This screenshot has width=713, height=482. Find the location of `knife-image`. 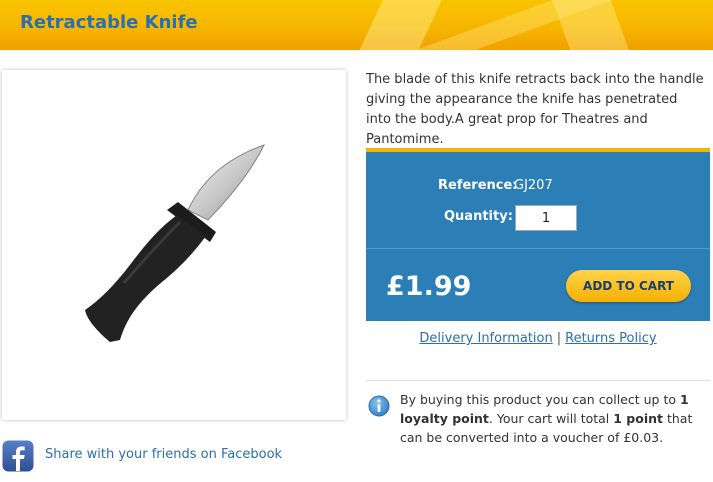

knife-image is located at coordinates (175, 243).